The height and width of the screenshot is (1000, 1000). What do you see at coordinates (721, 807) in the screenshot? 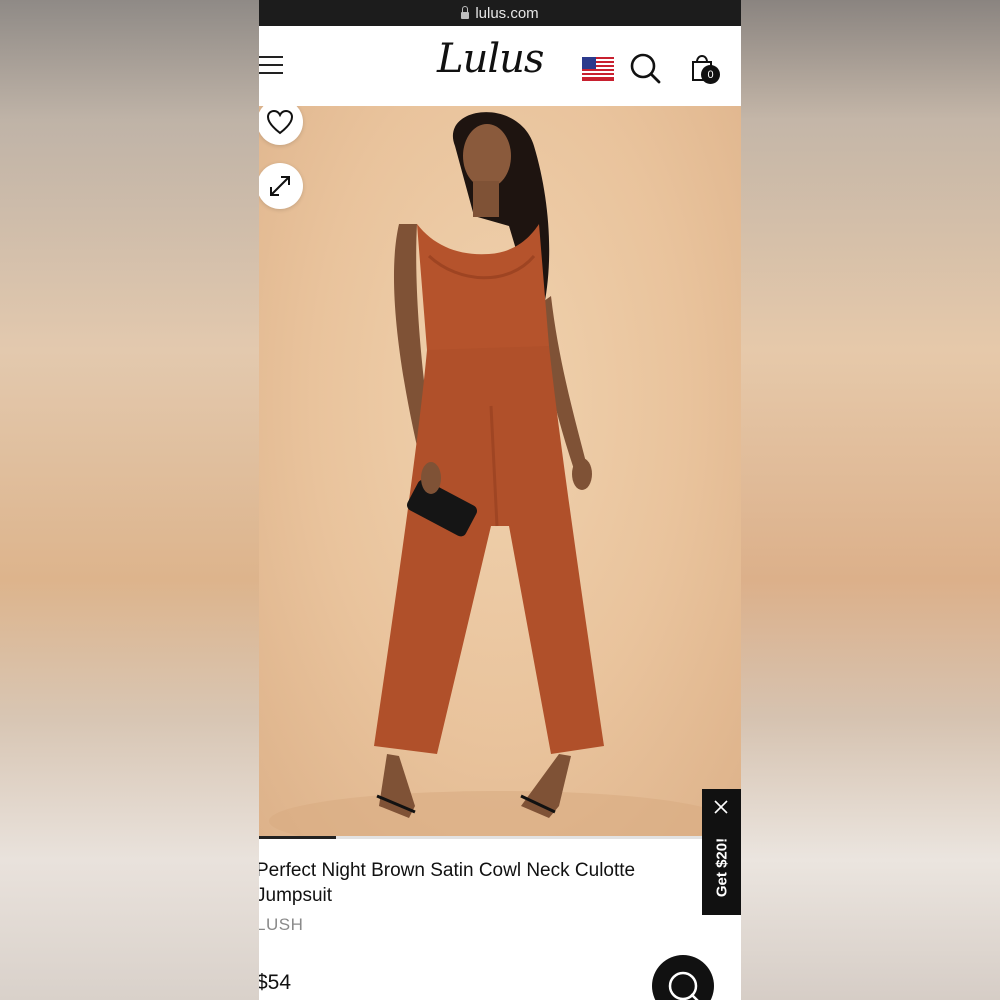
I see `close-icon` at bounding box center [721, 807].